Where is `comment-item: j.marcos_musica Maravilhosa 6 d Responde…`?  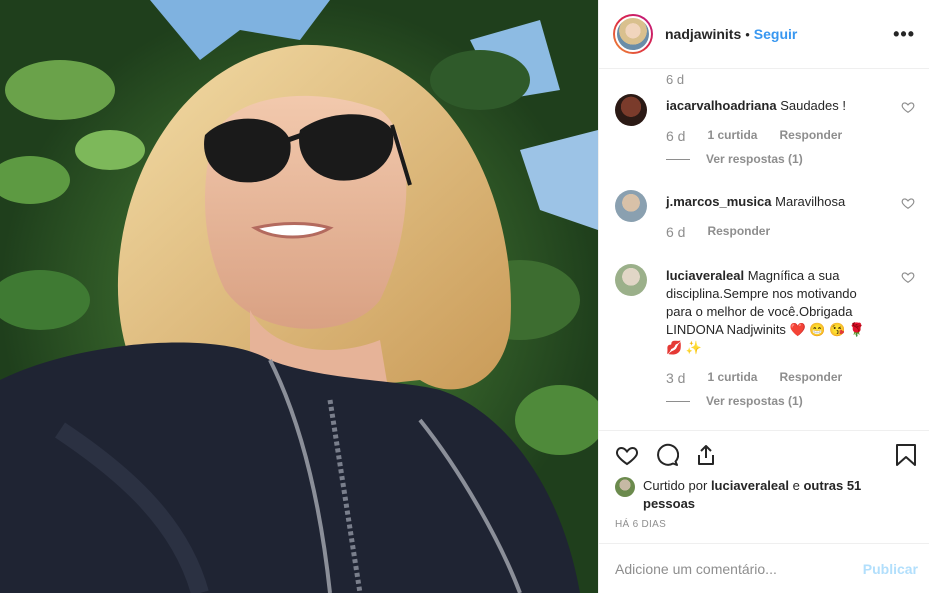
comment-item: j.marcos_musica Maravilhosa 6 d Responde… is located at coordinates (765, 220).